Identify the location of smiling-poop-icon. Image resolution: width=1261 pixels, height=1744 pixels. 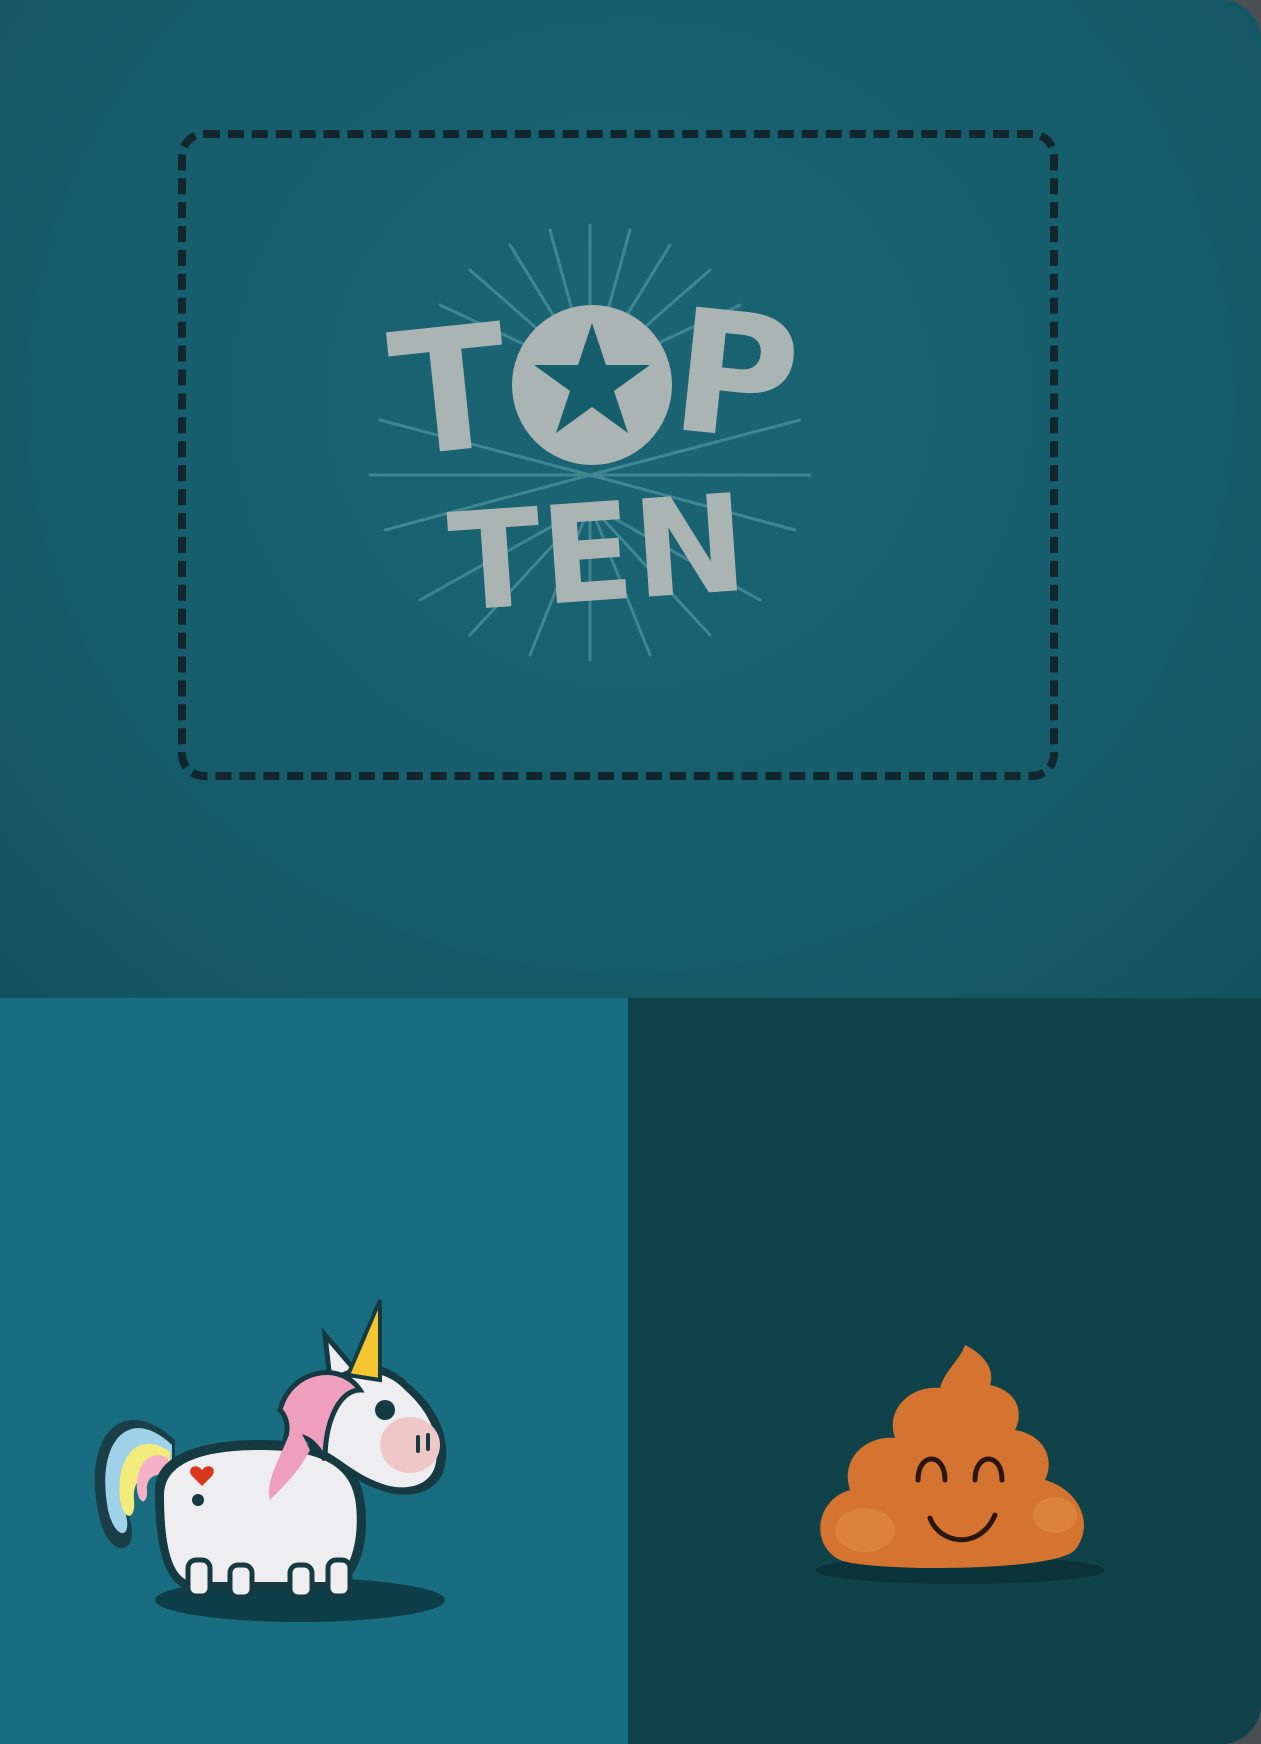
(960, 1464).